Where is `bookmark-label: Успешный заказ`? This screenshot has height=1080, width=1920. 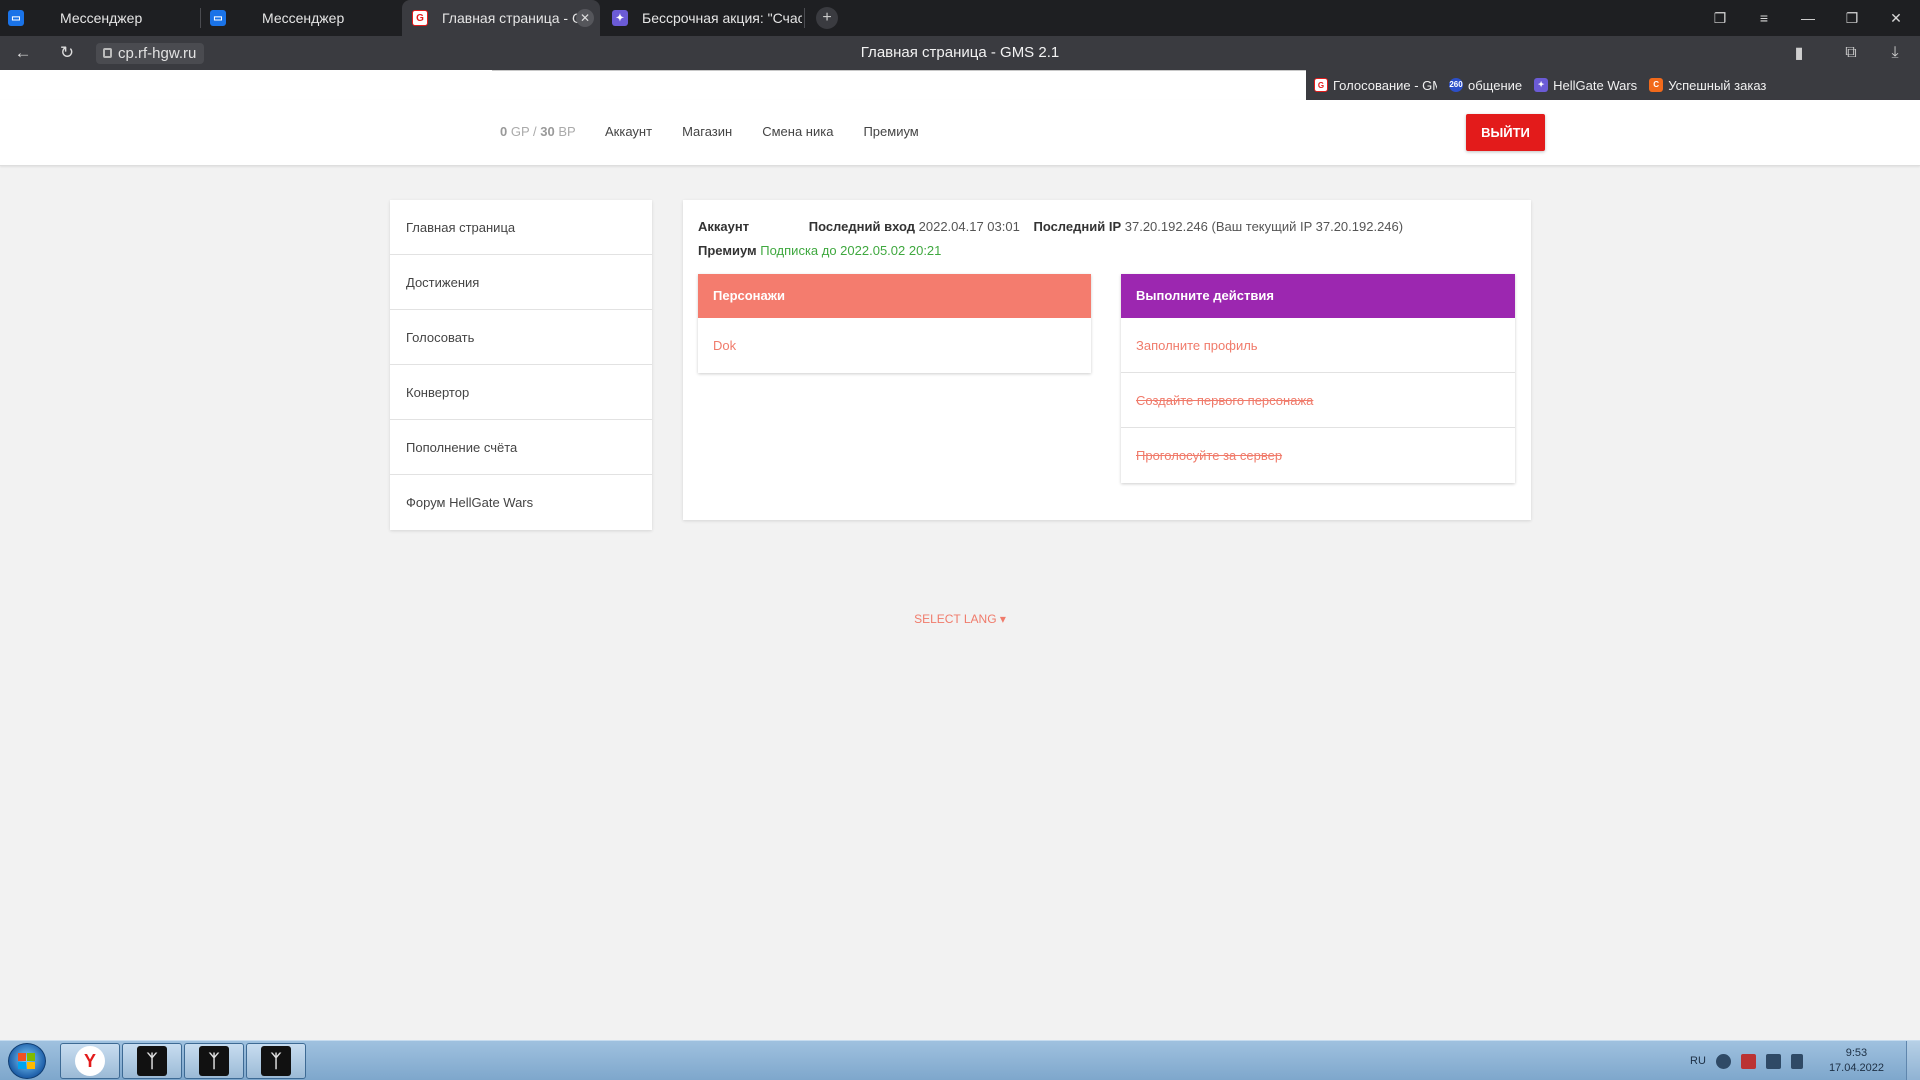
bookmark-label: Успешный заказ is located at coordinates (1717, 85).